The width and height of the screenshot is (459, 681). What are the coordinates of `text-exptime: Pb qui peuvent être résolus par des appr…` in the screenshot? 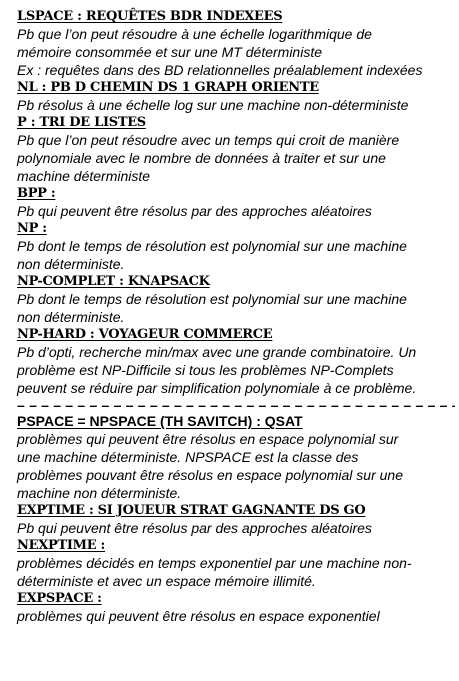 It's located at (236, 528).